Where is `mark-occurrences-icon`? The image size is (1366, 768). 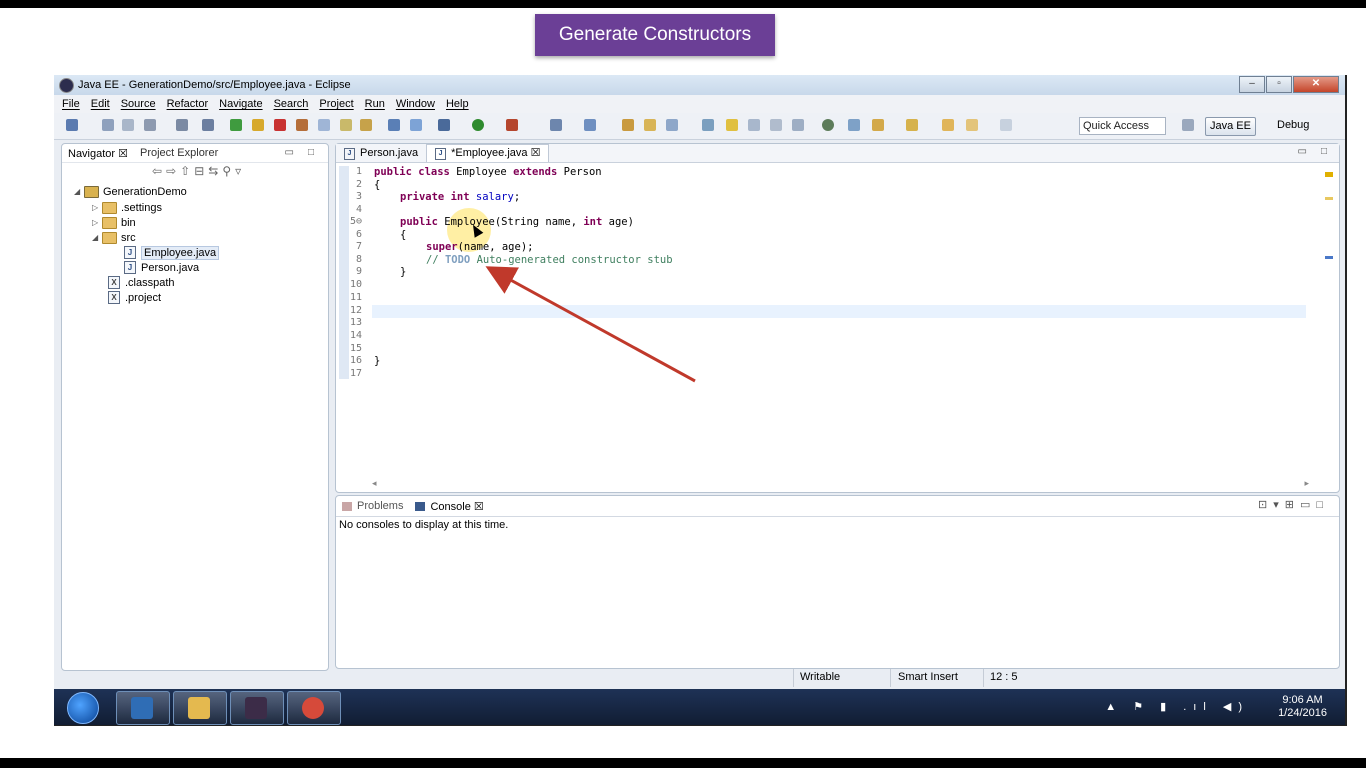 mark-occurrences-icon is located at coordinates (732, 125).